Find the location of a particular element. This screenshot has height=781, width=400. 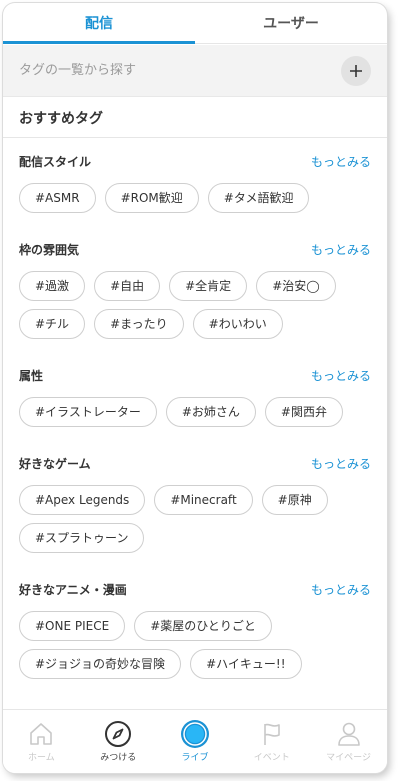

search-bar is located at coordinates (195, 71).